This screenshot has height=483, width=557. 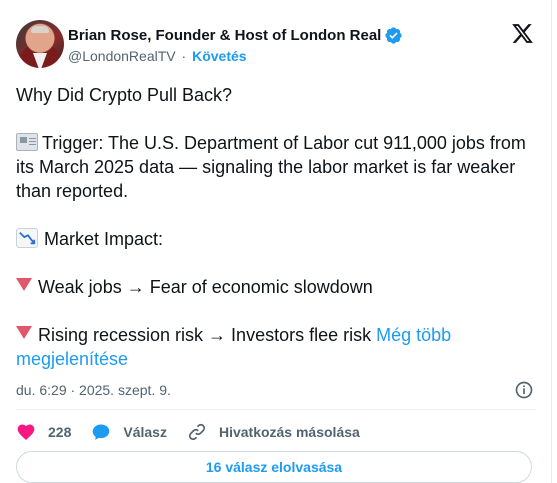 I want to click on copy-link-label: Hivatkozás másolása, so click(x=289, y=432).